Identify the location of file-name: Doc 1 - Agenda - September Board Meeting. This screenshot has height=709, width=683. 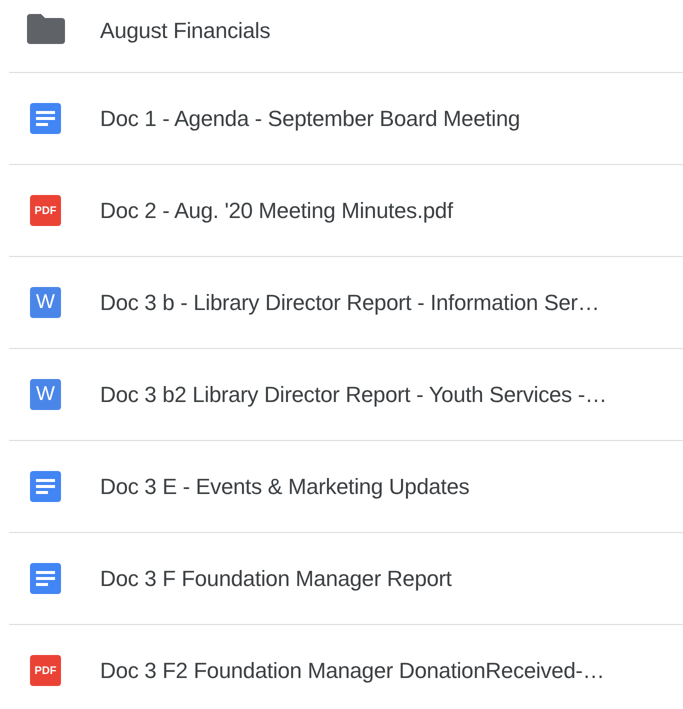
(310, 119).